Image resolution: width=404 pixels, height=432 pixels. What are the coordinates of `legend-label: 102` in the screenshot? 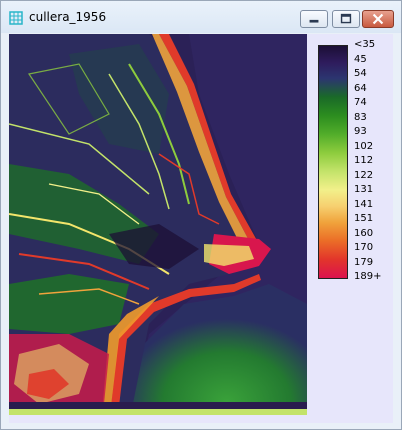 It's located at (364, 146).